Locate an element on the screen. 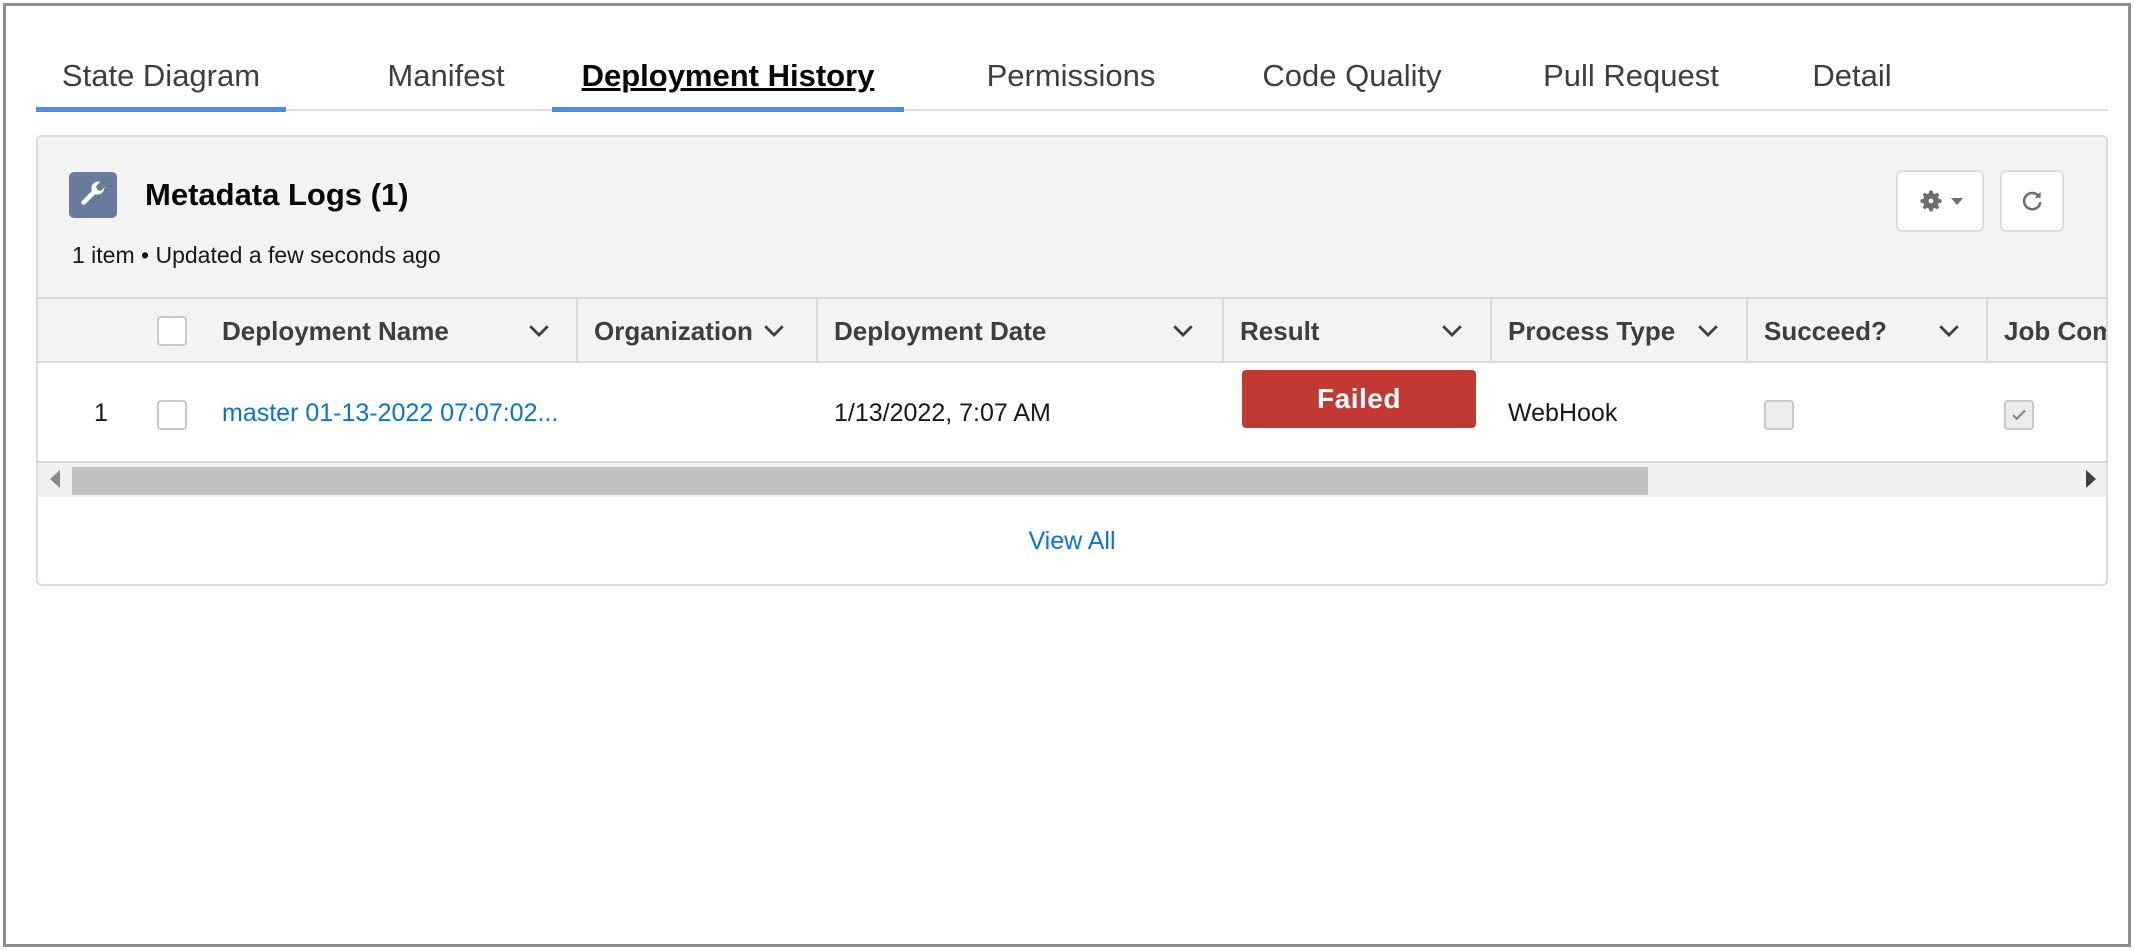 The width and height of the screenshot is (2134, 950). tab-detail: Detail is located at coordinates (1852, 76).